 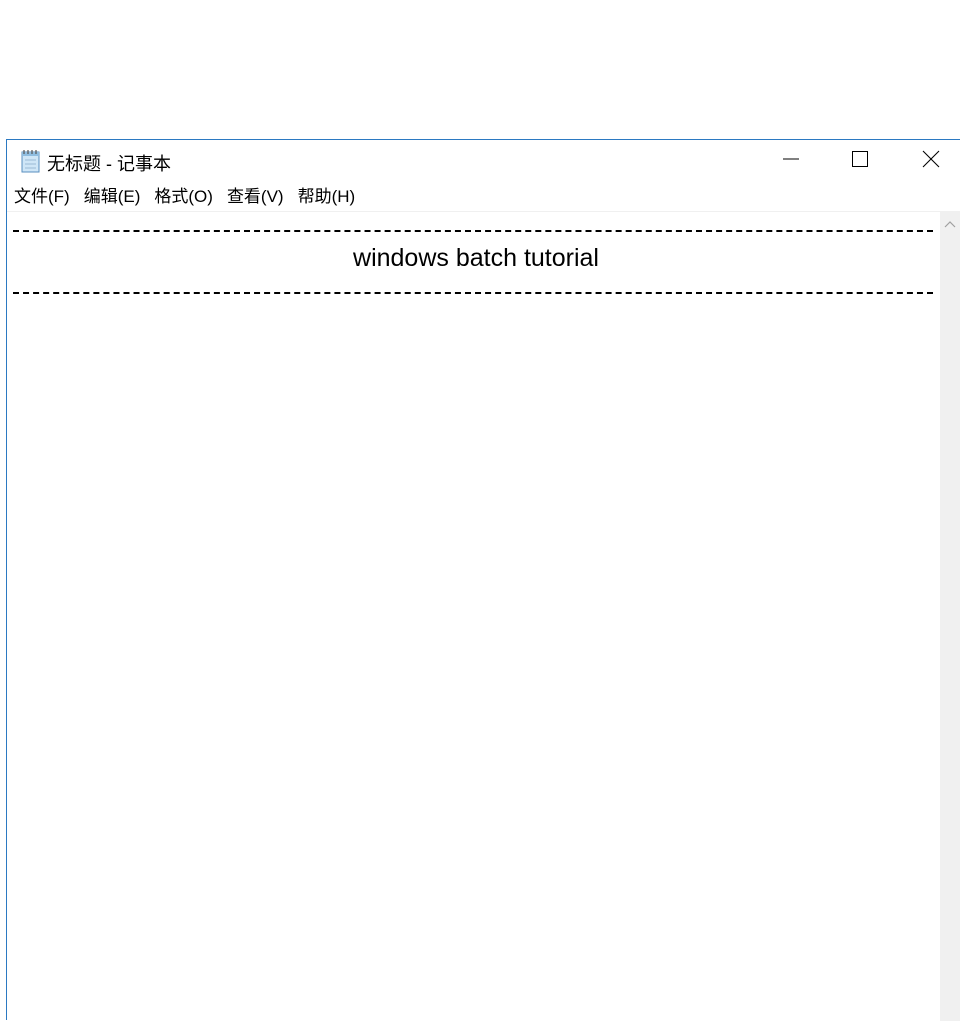 I want to click on close-button, so click(x=928, y=161).